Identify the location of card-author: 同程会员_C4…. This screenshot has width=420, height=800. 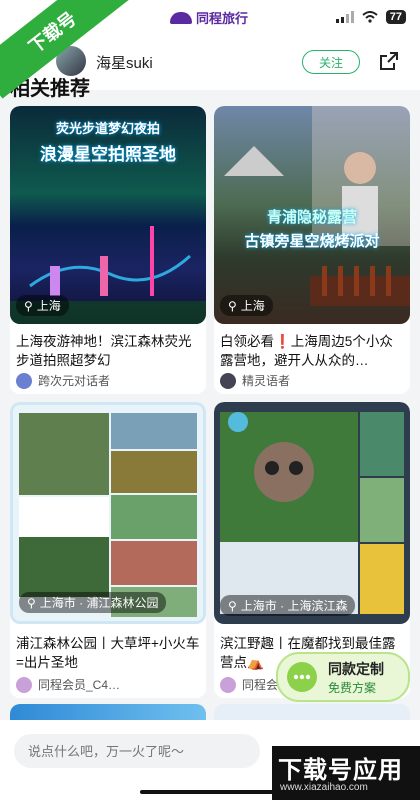
(68, 684).